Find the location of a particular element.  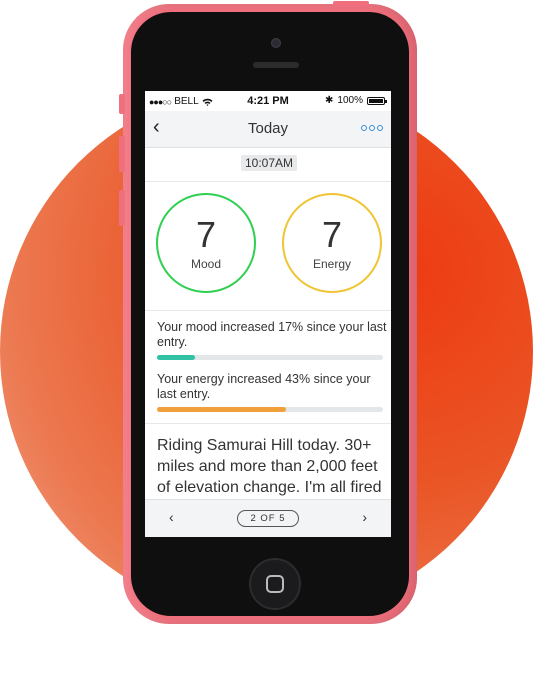

entry-time-row: 10:07AM is located at coordinates (268, 165).